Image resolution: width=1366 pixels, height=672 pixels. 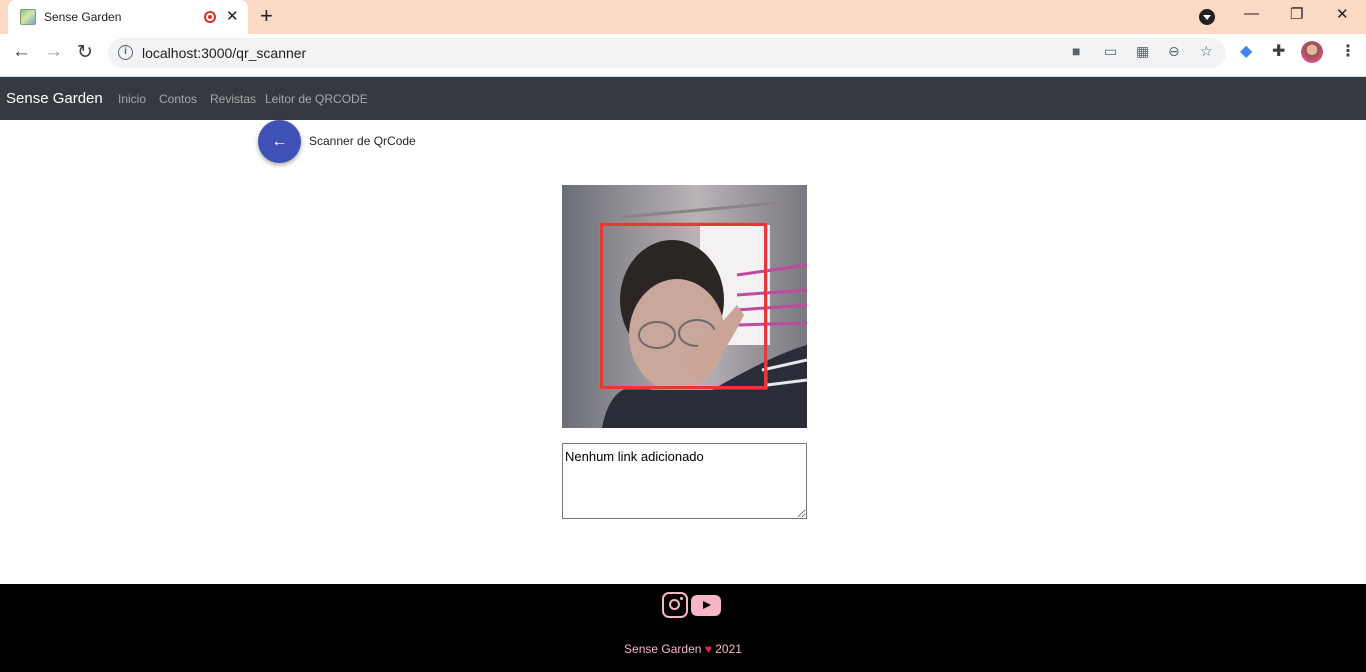 What do you see at coordinates (54, 98) in the screenshot?
I see `brand-link: Sense Garden` at bounding box center [54, 98].